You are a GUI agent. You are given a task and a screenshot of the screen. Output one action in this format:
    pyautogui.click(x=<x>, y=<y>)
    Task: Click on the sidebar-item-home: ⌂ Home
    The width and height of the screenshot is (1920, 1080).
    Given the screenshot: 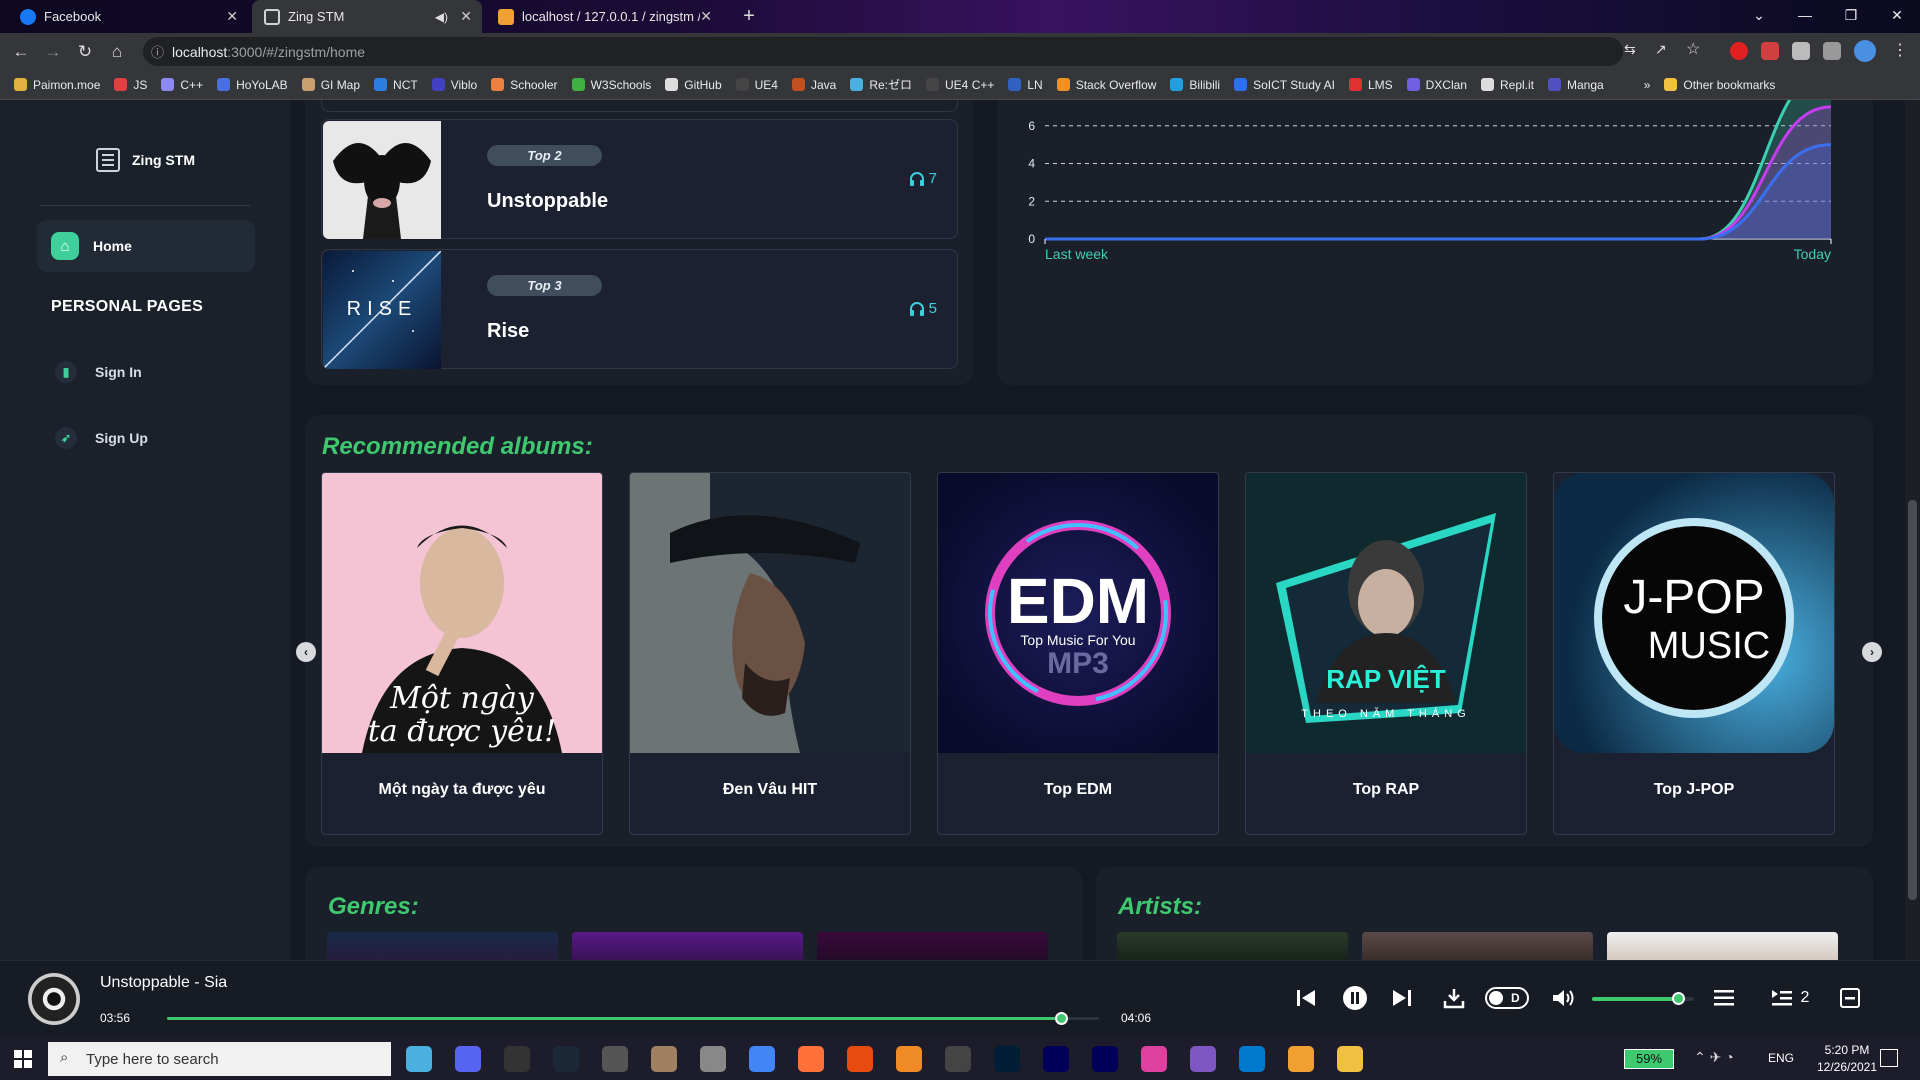 What is the action you would take?
    pyautogui.click(x=146, y=246)
    